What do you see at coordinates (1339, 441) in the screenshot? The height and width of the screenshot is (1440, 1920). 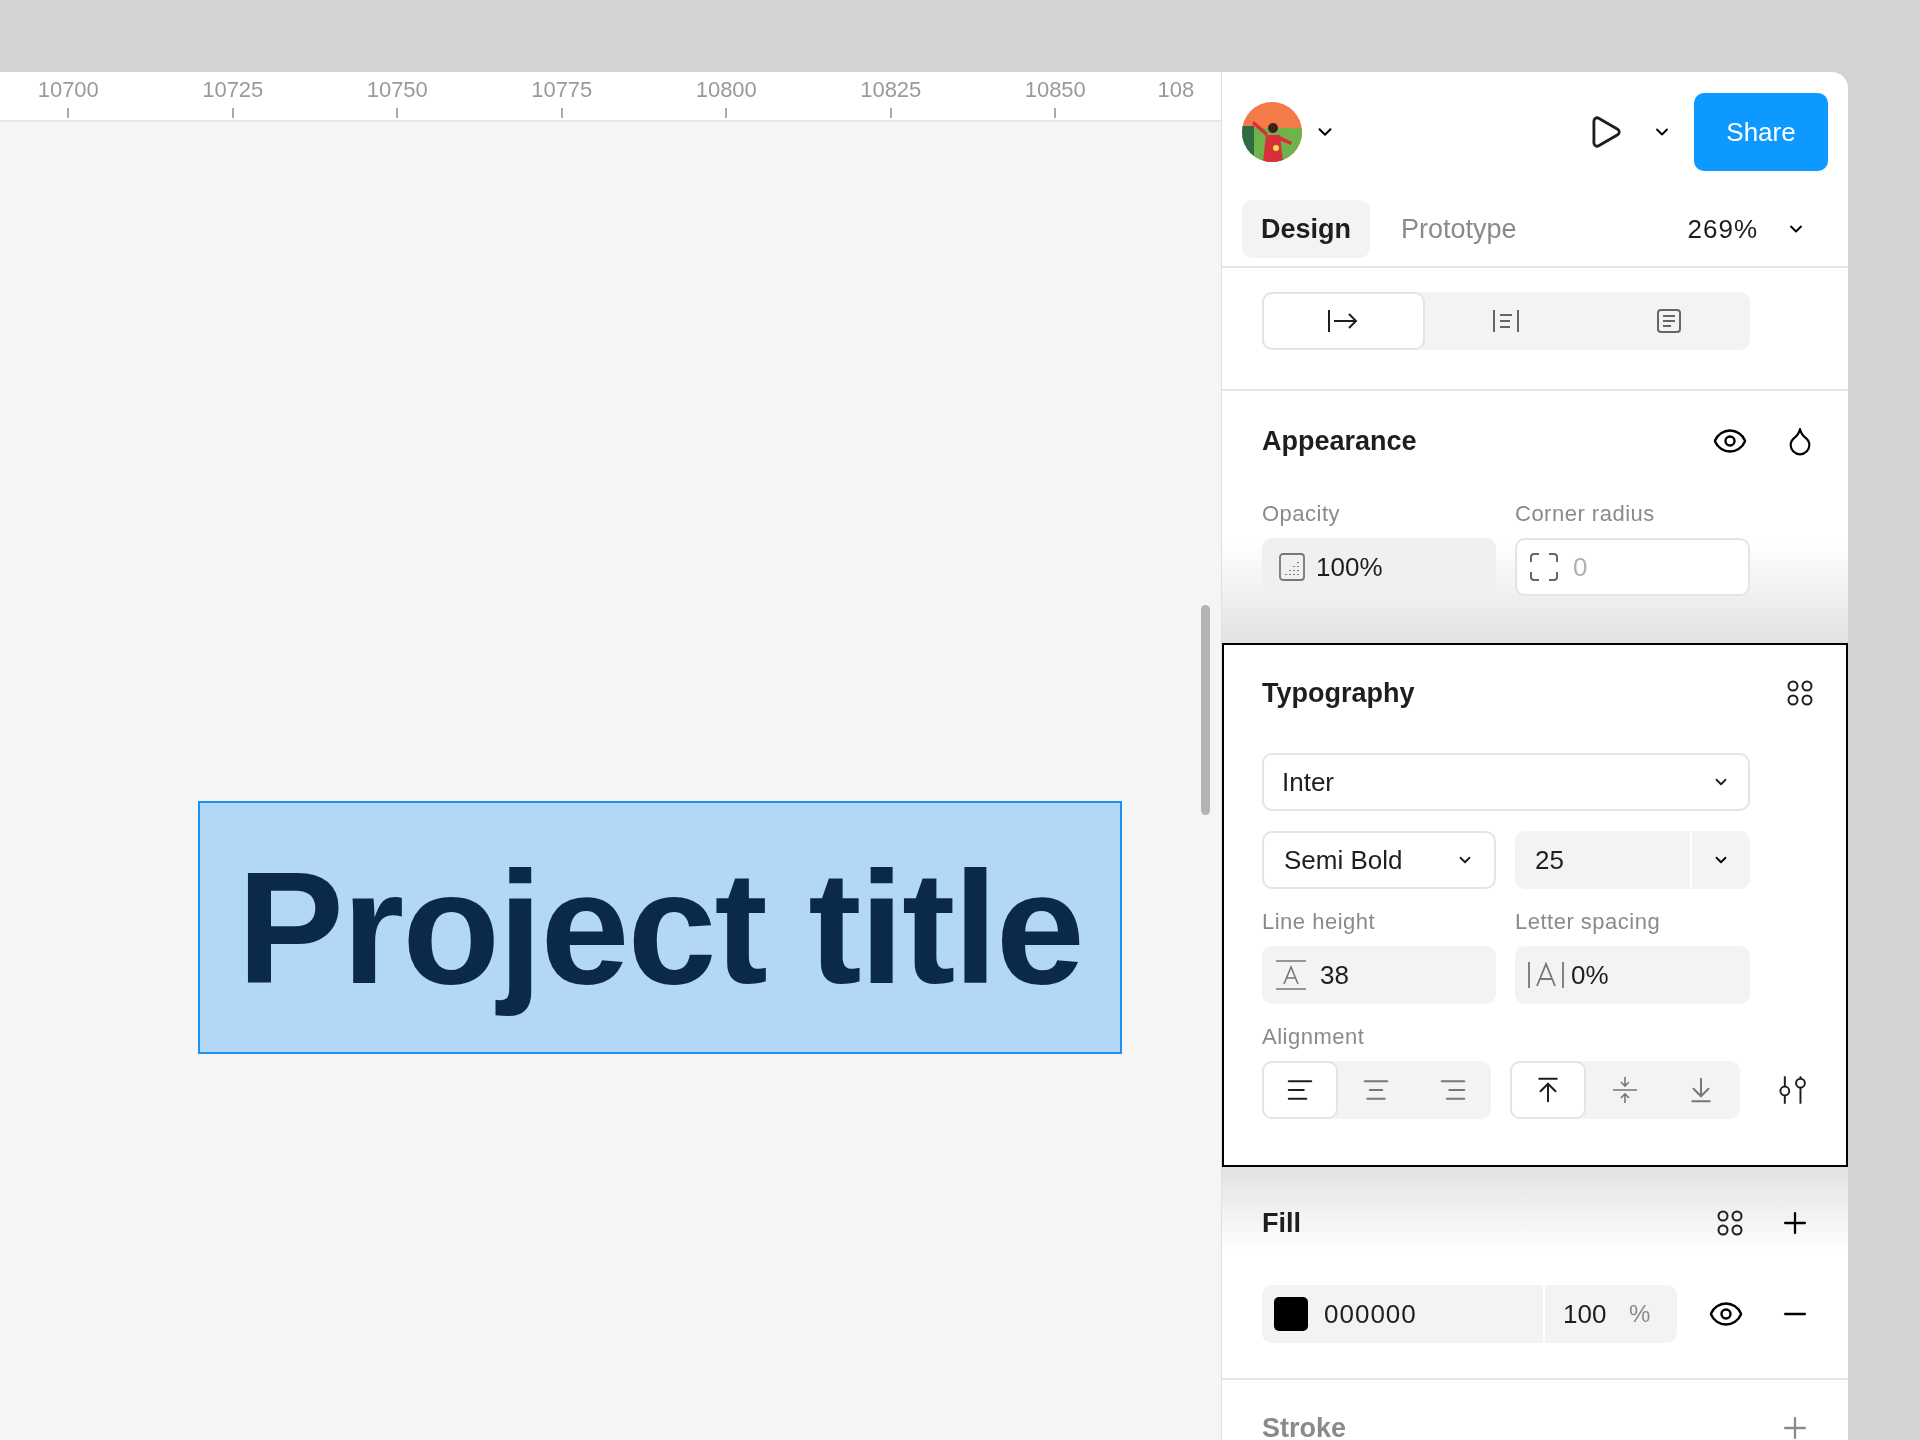 I see `section-title: Appearance` at bounding box center [1339, 441].